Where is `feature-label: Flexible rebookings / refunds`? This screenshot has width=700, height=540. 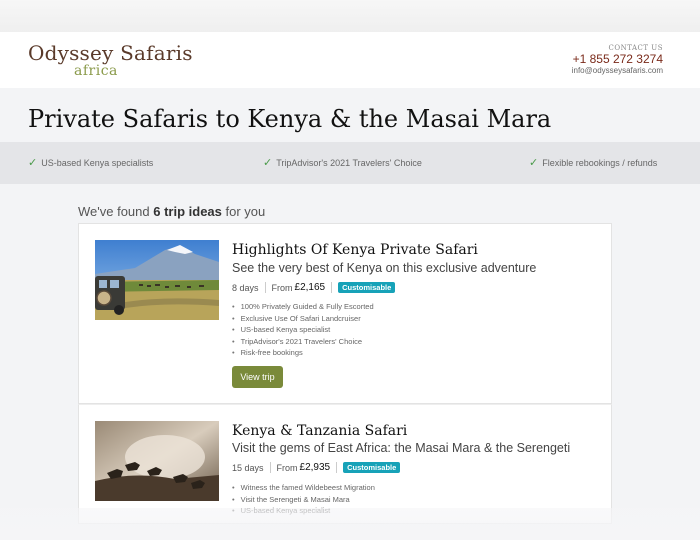 feature-label: Flexible rebookings / refunds is located at coordinates (600, 163).